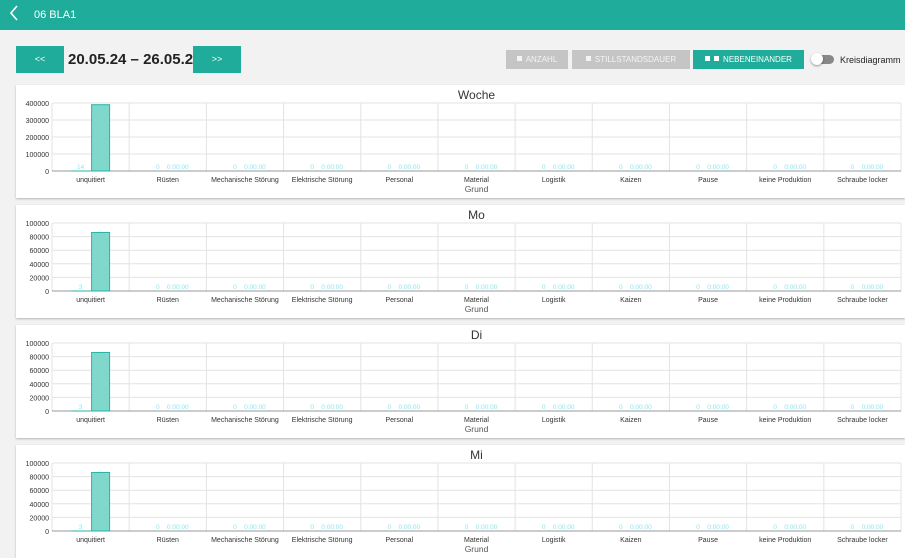 This screenshot has height=558, width=905. I want to click on stillstandsdauer-button: STILLSTANDSDAUER, so click(631, 59).